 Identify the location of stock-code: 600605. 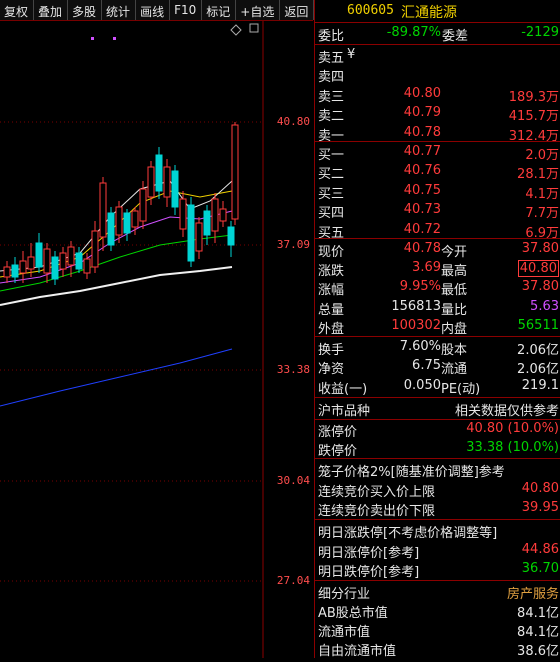
(370, 10).